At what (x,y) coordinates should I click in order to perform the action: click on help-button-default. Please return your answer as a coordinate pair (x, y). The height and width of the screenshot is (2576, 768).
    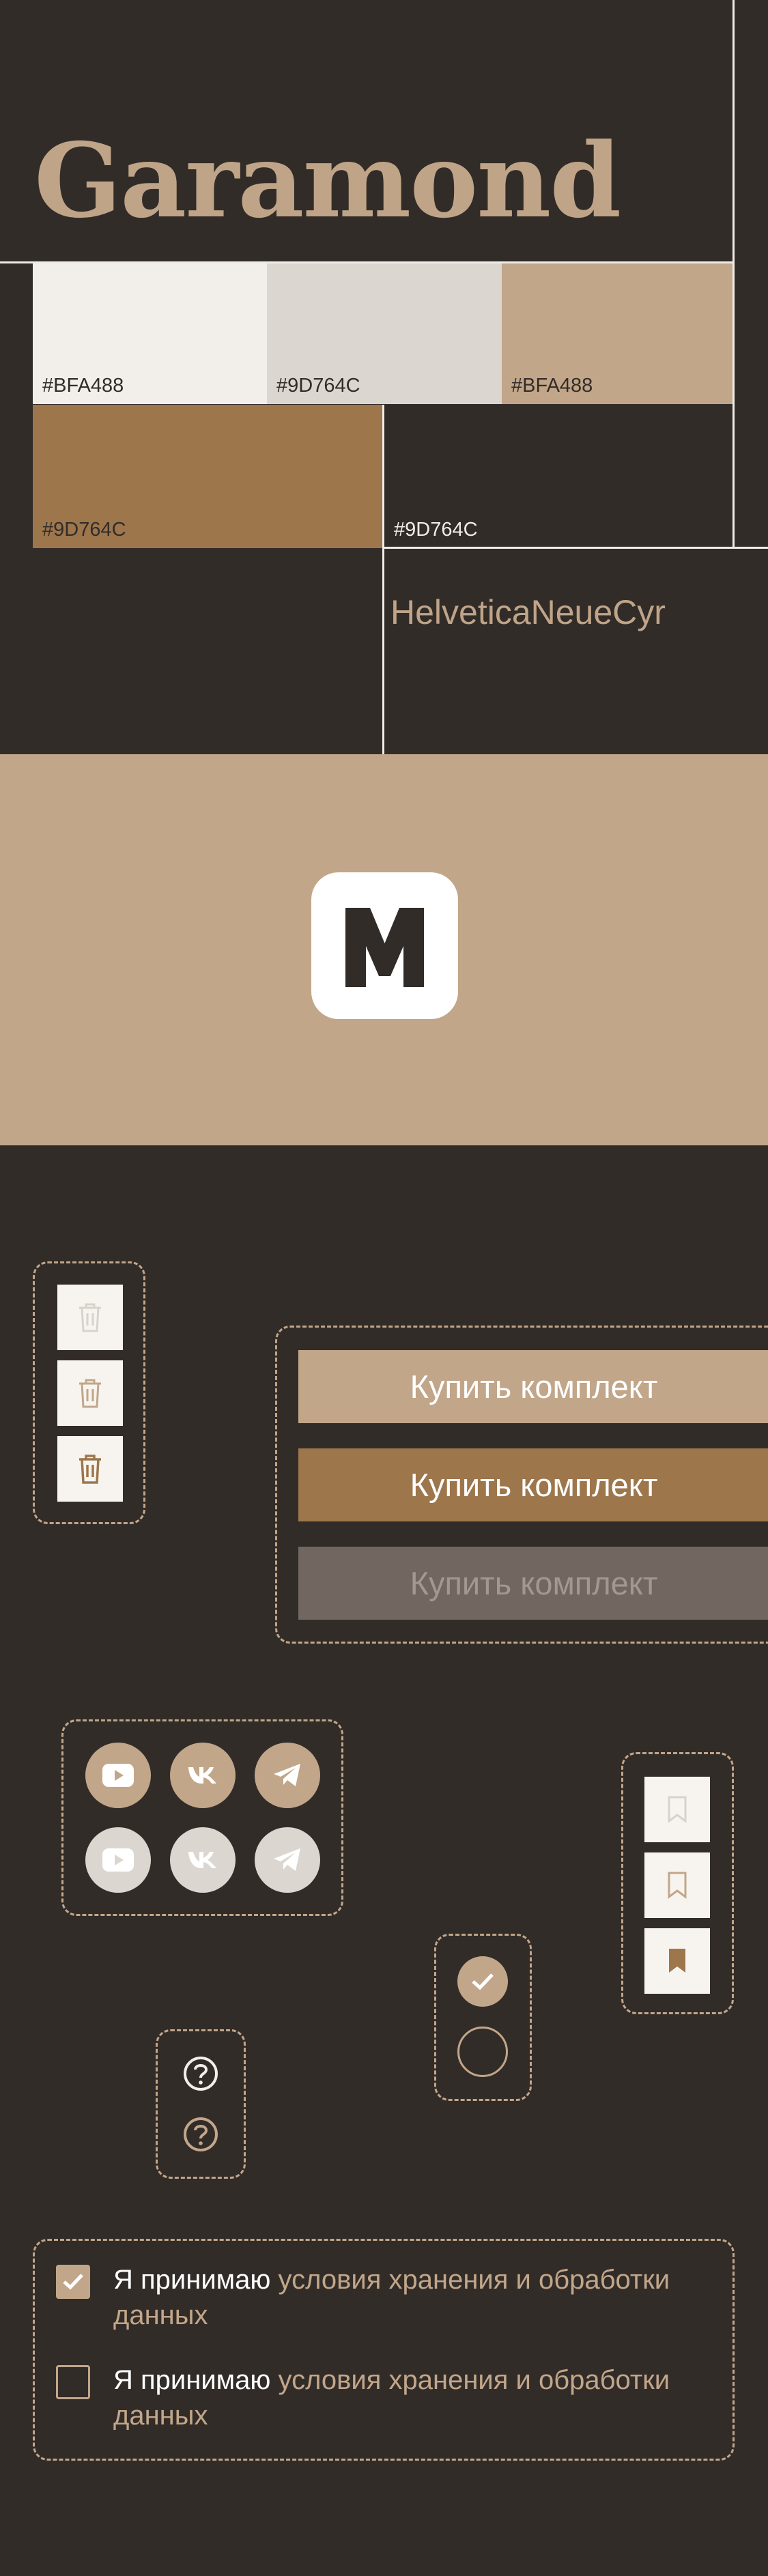
    Looking at the image, I should click on (201, 2074).